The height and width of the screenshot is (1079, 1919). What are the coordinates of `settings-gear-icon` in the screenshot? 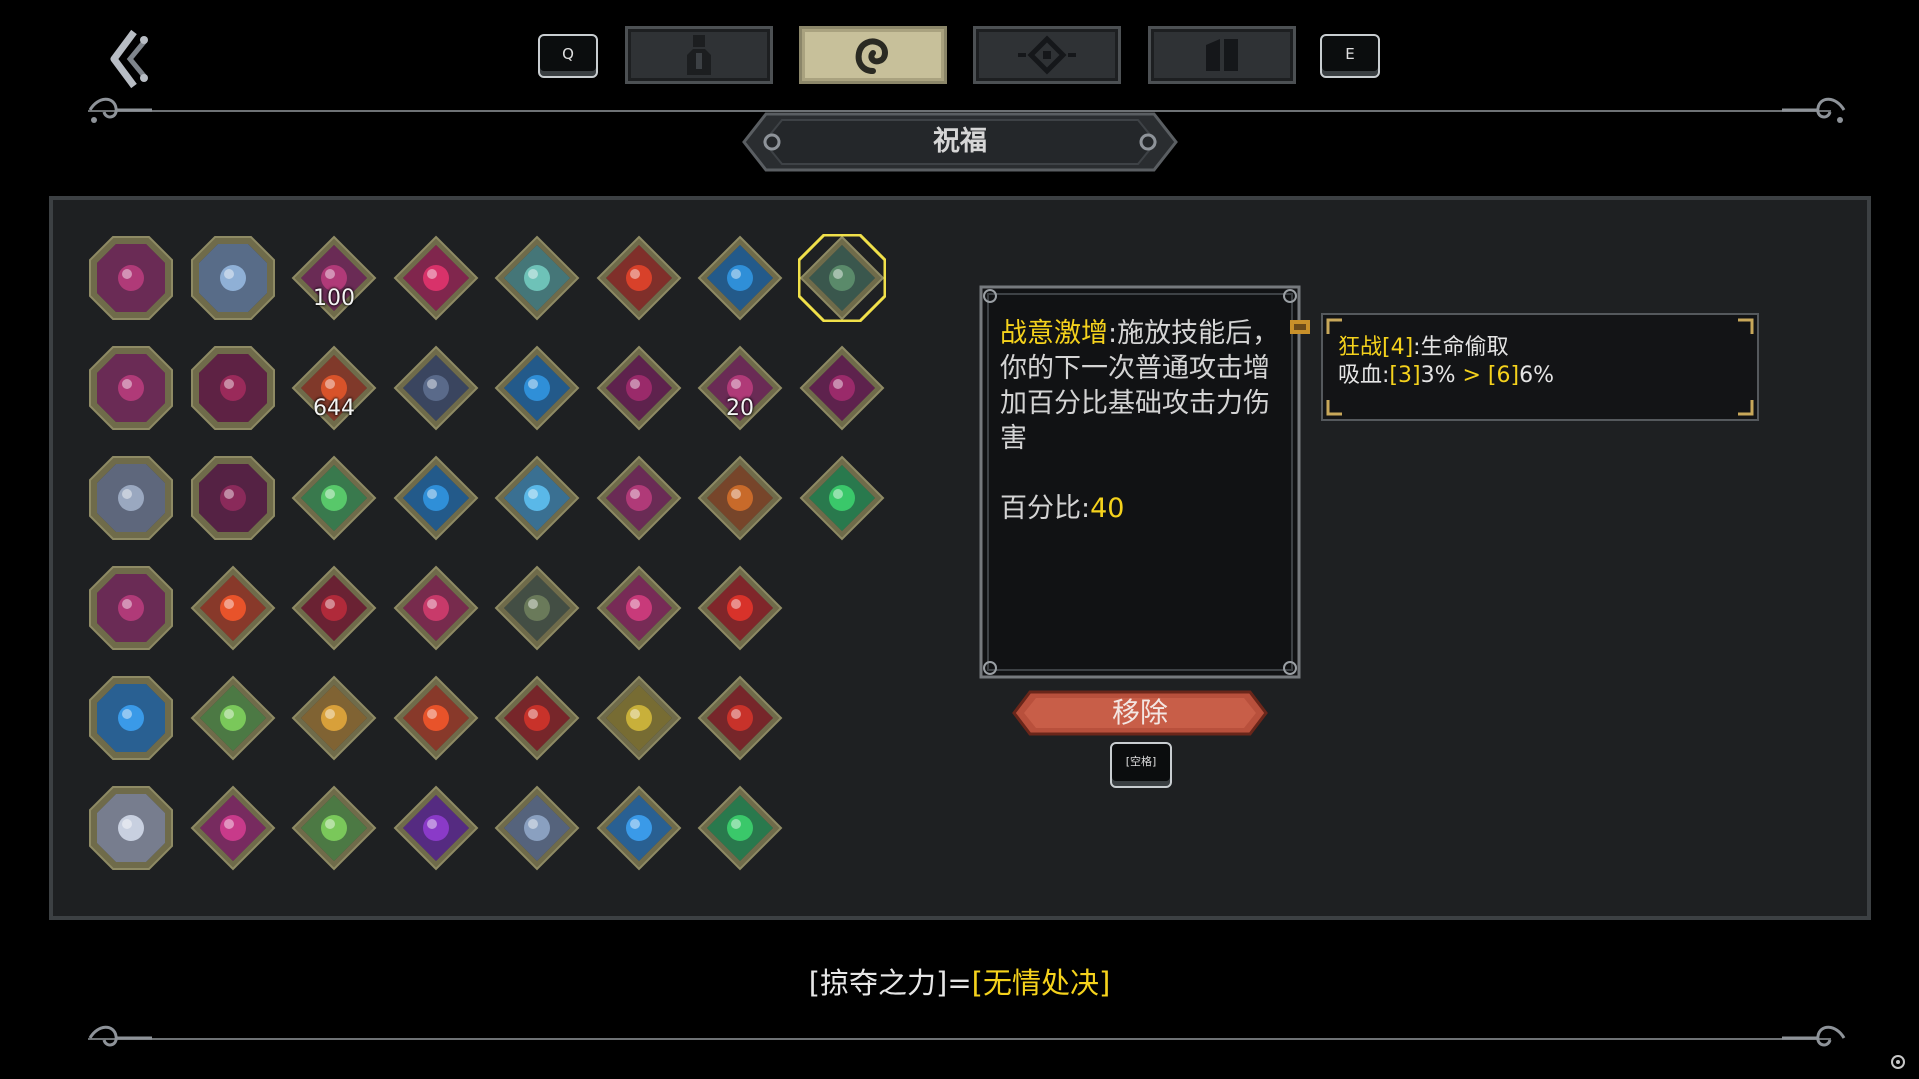 It's located at (1898, 1062).